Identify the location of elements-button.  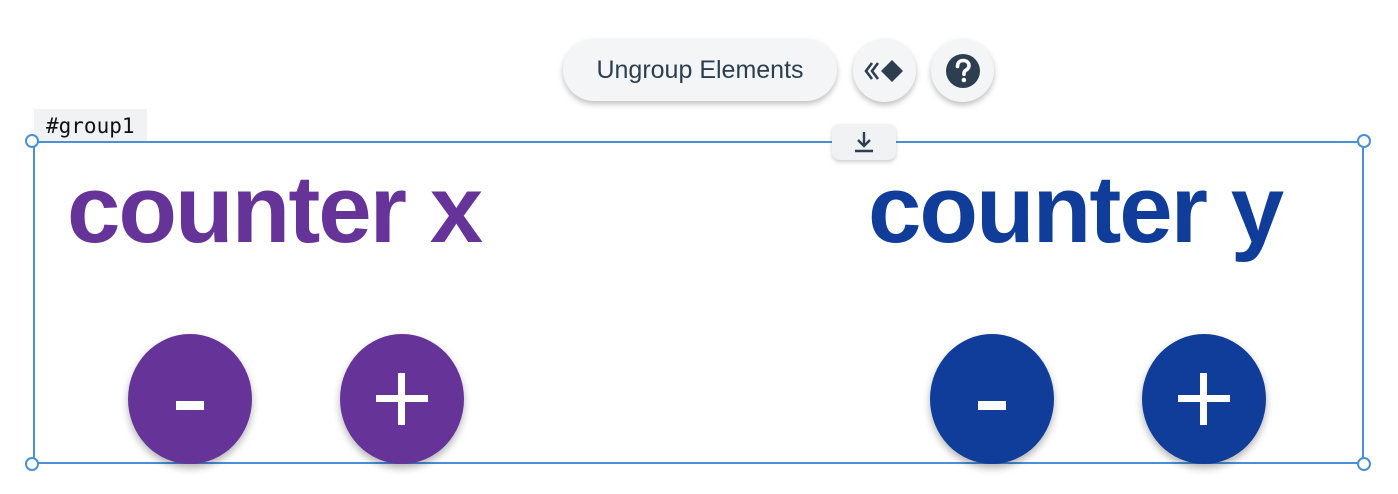
(884, 70).